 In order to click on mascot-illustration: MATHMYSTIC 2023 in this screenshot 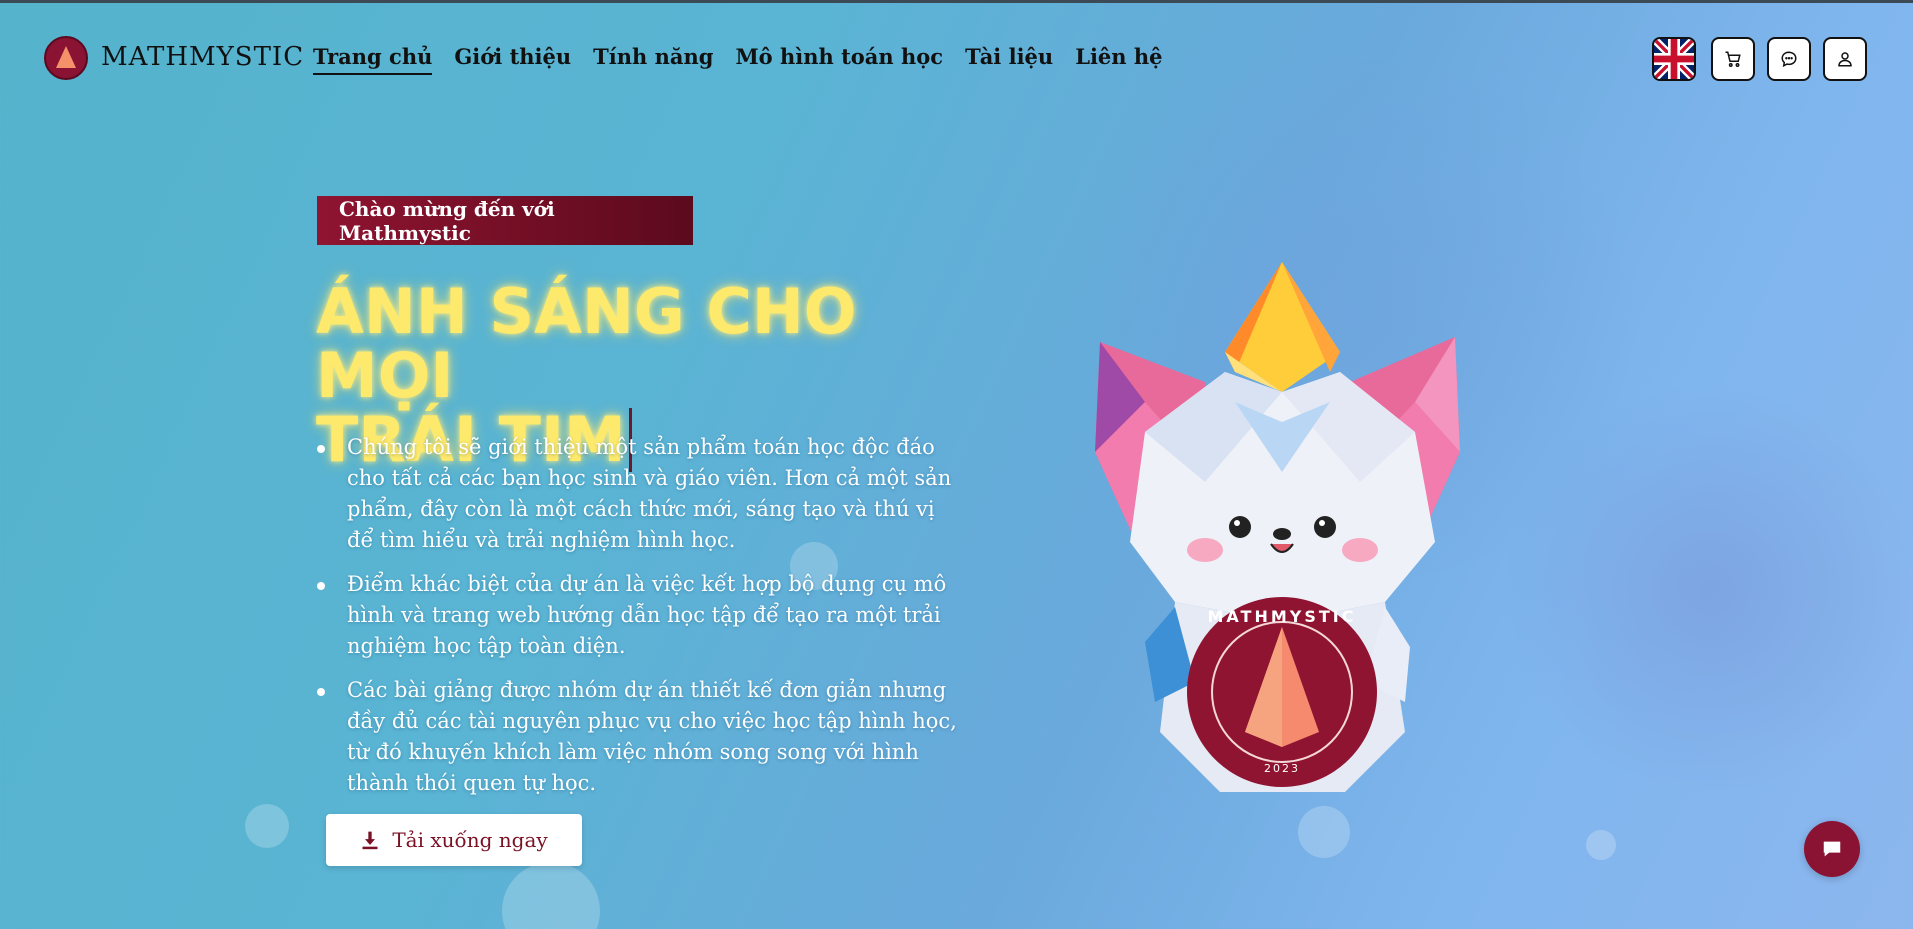, I will do `click(1277, 527)`.